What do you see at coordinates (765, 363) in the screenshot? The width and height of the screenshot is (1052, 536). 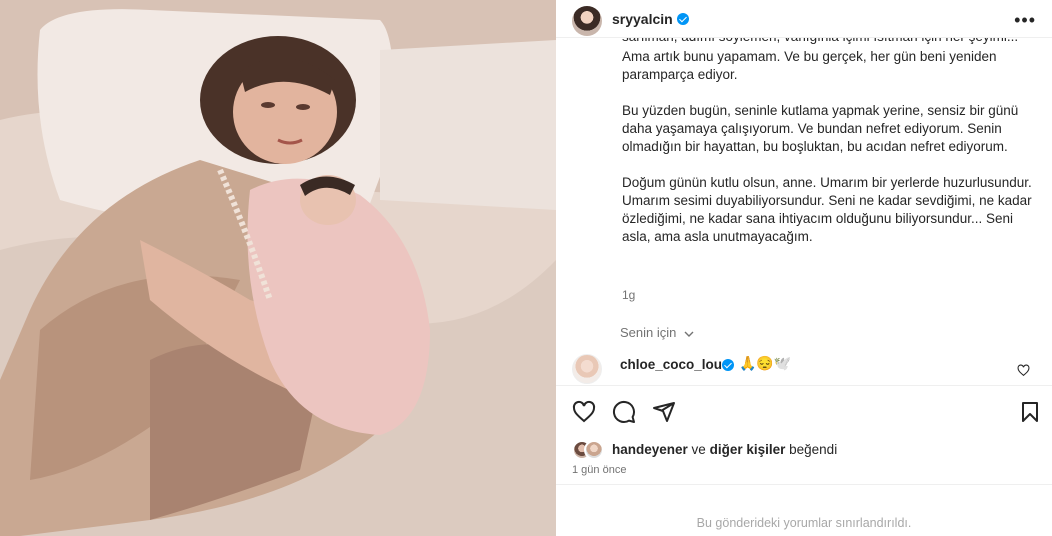 I see `comment-text: 🙏😔🕊️` at bounding box center [765, 363].